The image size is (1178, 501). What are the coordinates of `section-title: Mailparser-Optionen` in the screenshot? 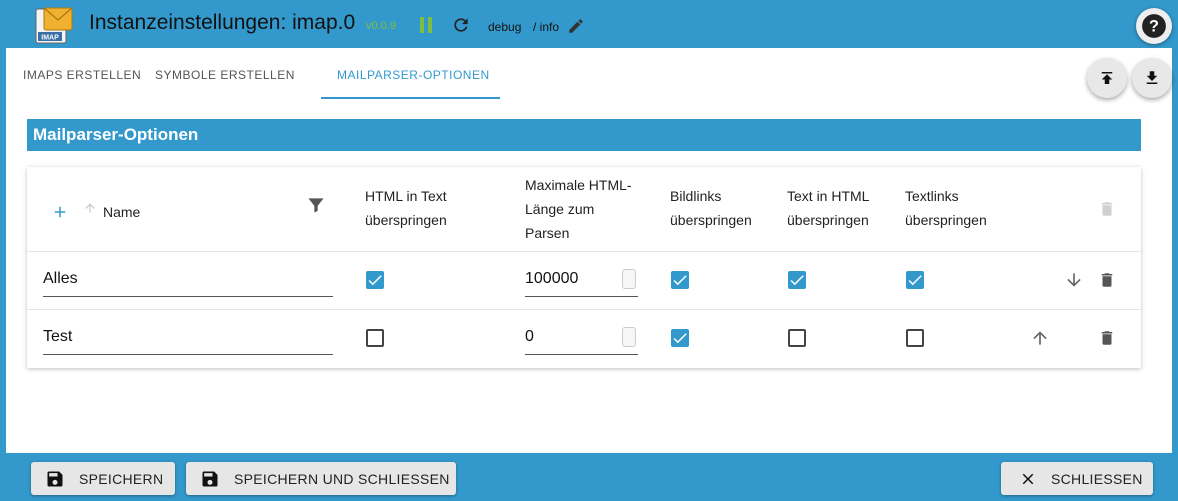 It's located at (584, 135).